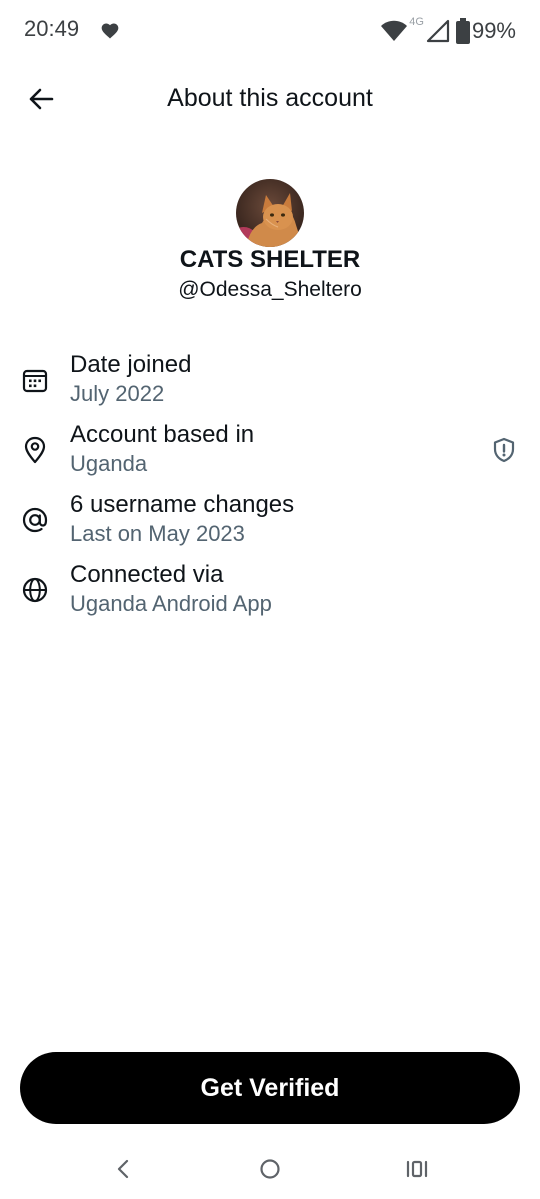 Image resolution: width=540 pixels, height=1199 pixels. What do you see at coordinates (270, 259) in the screenshot?
I see `display-name: CATS SHELTER` at bounding box center [270, 259].